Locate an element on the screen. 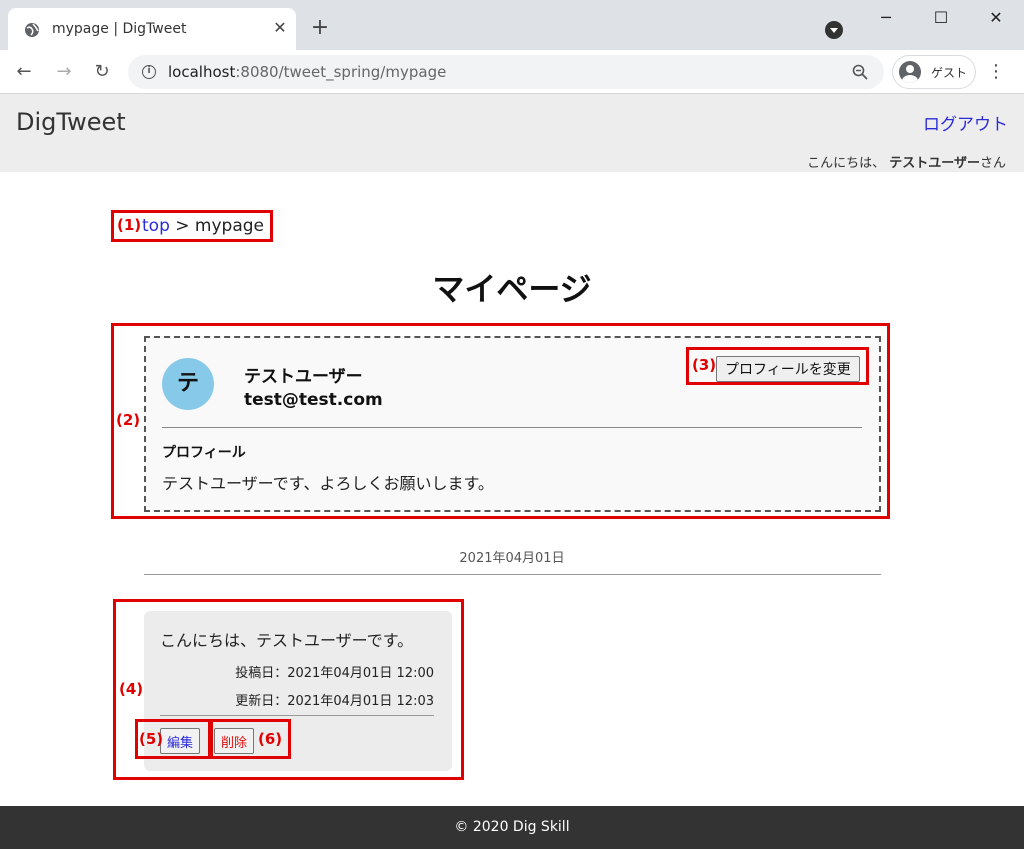  date-heading: 2021年04月01日 is located at coordinates (512, 558).